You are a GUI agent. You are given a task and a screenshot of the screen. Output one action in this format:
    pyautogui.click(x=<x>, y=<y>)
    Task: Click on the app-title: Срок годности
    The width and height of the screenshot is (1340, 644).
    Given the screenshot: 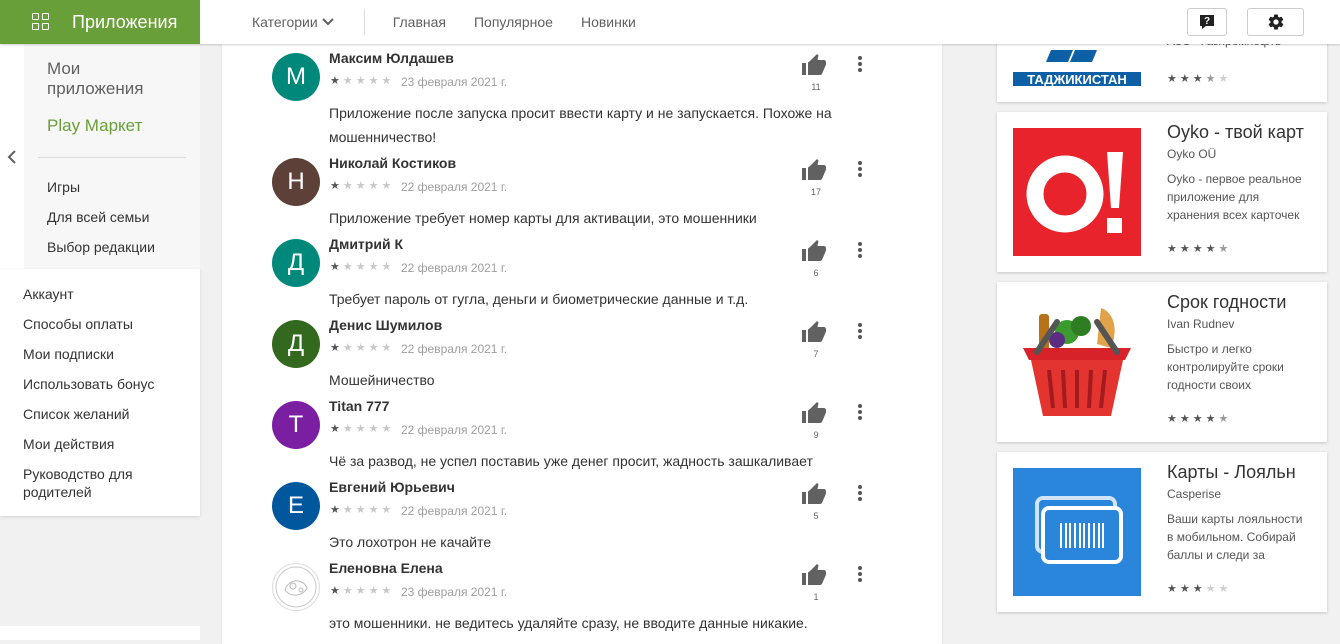 What is the action you would take?
    pyautogui.click(x=1239, y=302)
    